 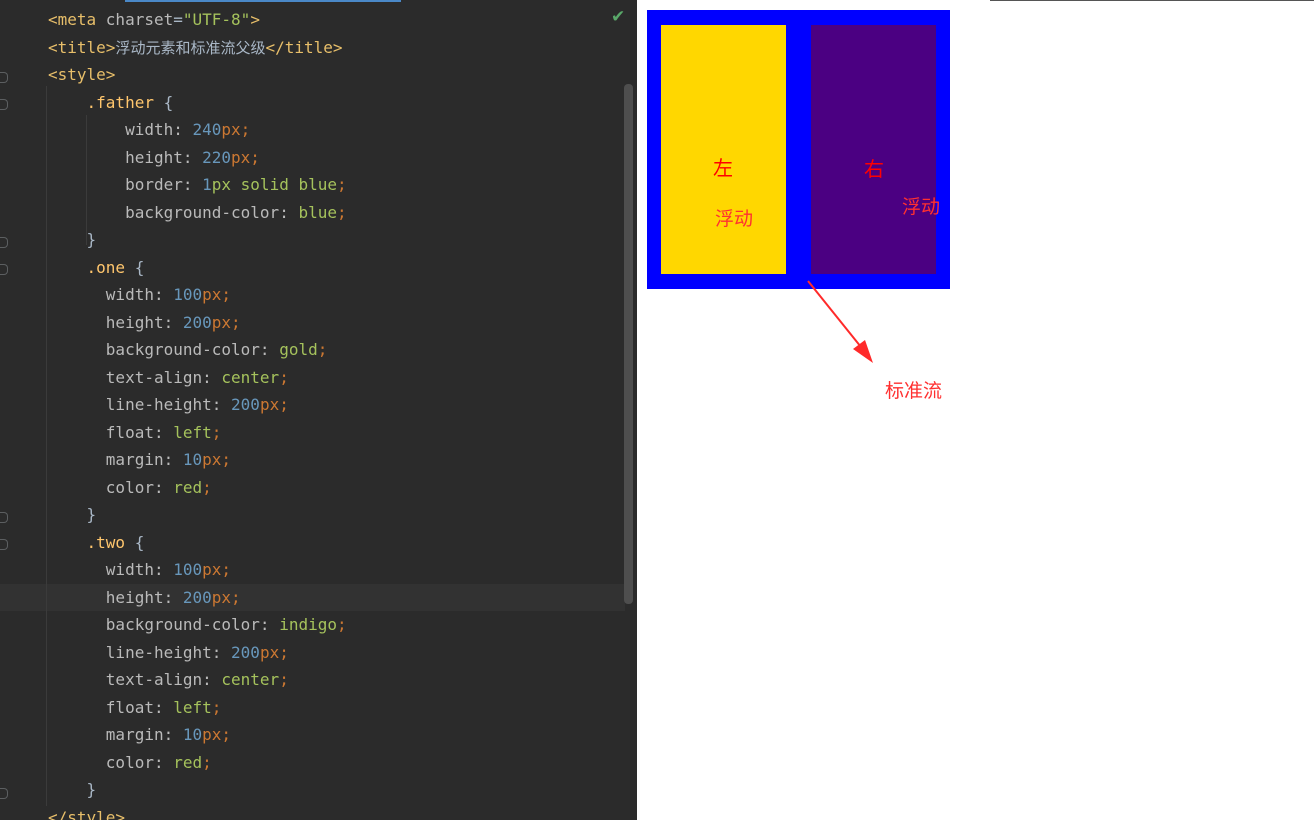 What do you see at coordinates (250, 377) in the screenshot?
I see `code-token: center` at bounding box center [250, 377].